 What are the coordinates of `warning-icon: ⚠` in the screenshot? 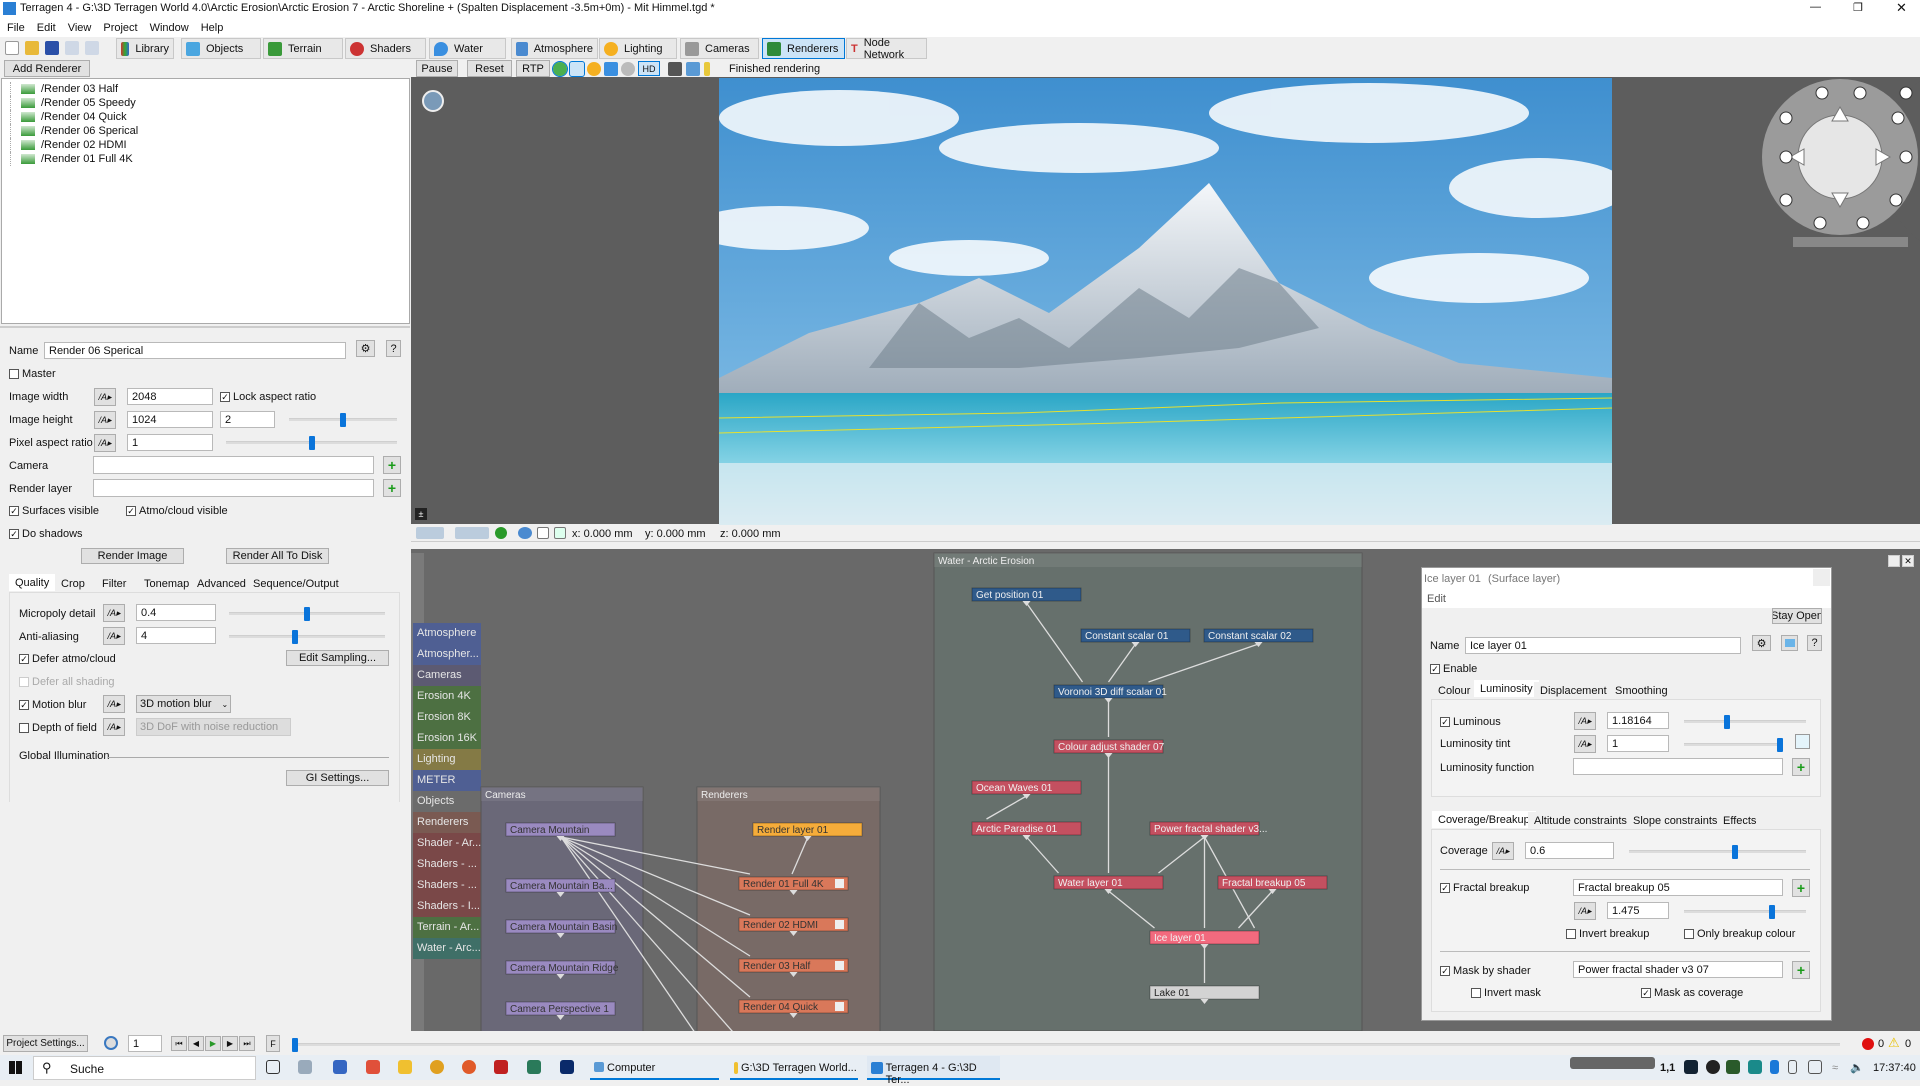 It's located at (1894, 1042).